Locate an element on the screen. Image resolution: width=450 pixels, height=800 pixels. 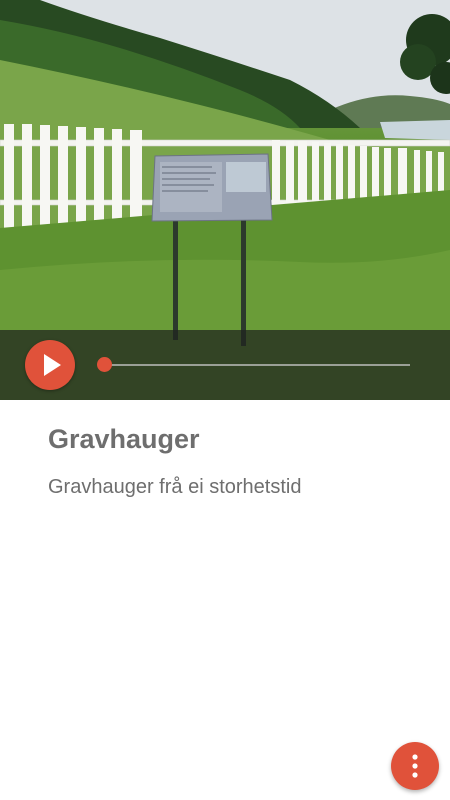
audio-progress-track is located at coordinates (253, 364).